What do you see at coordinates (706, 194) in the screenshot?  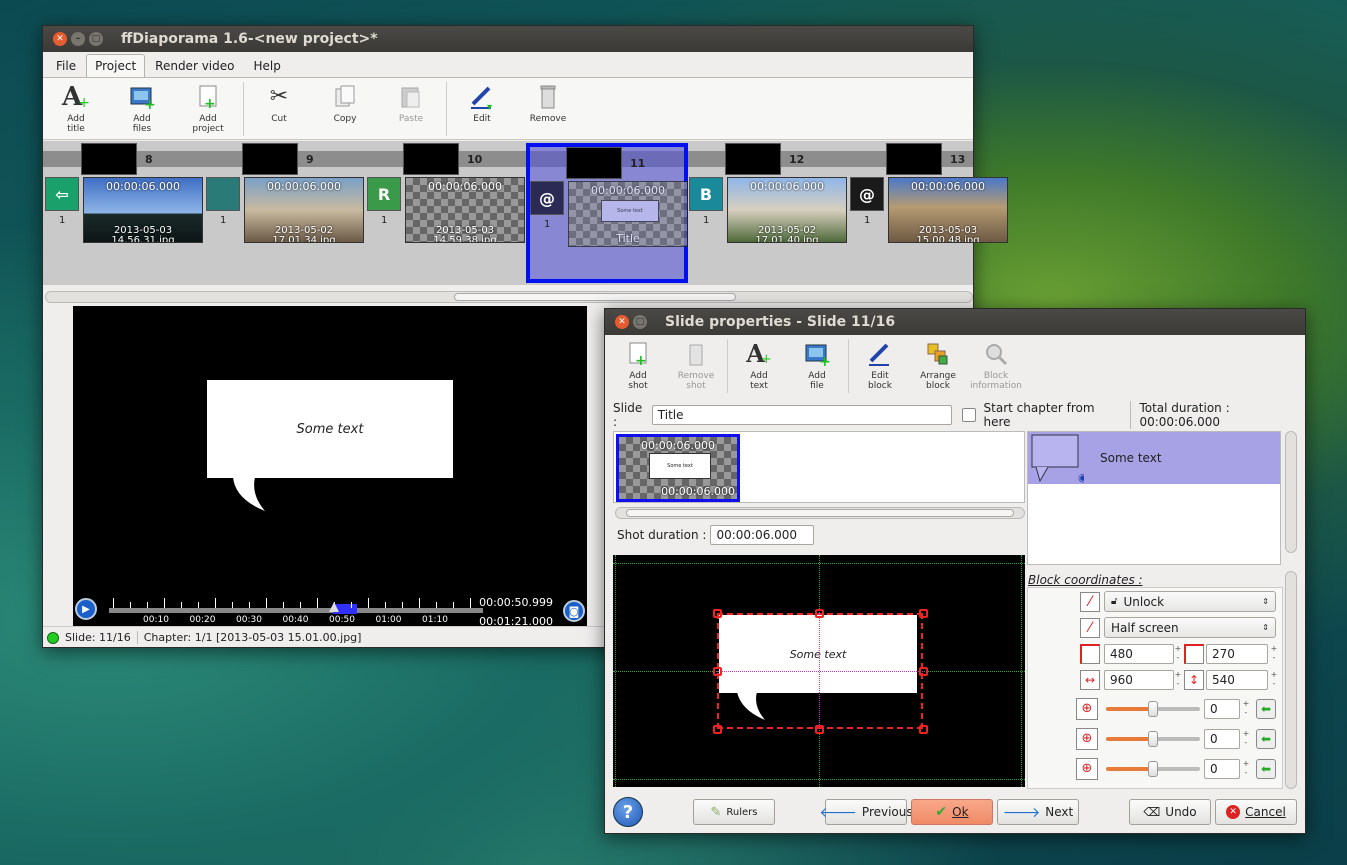 I see `transition-icon: B` at bounding box center [706, 194].